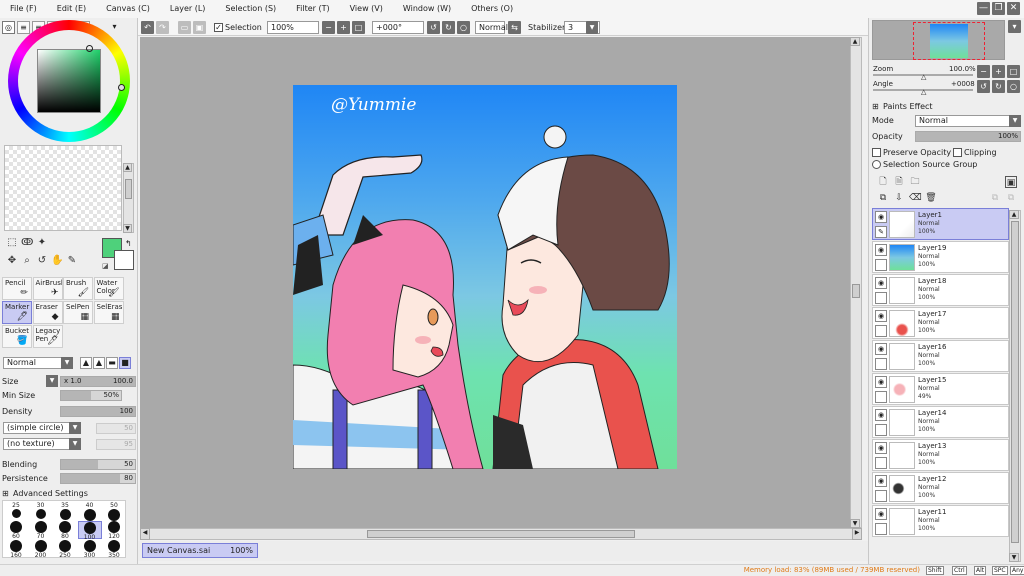 The image size is (1024, 576). What do you see at coordinates (883, 198) in the screenshot?
I see `copy-layer-icon: ⧉` at bounding box center [883, 198].